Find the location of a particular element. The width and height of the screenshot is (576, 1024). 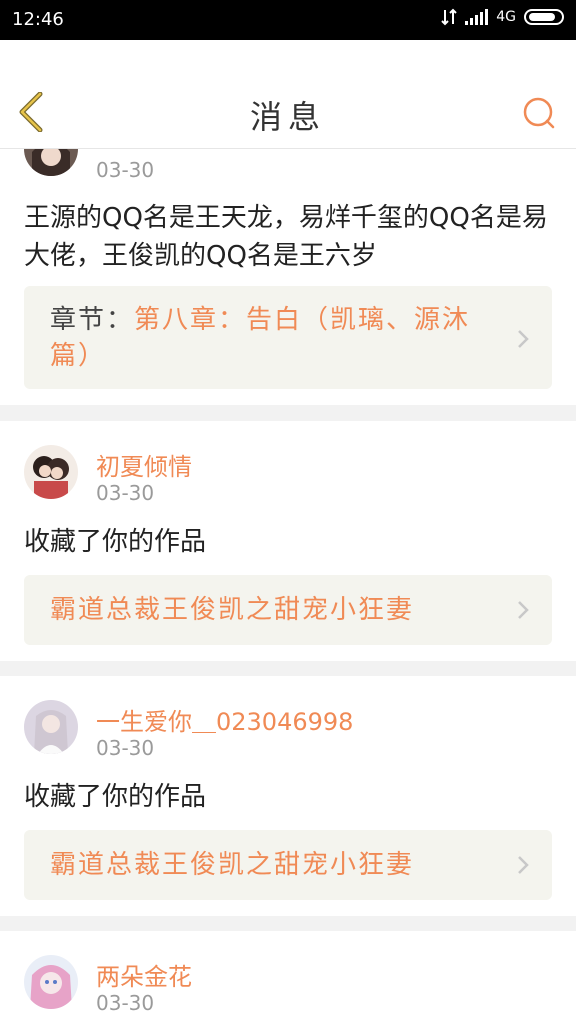

chapter-link: 章节：第八章：告白（凯璃、源沐篇） is located at coordinates (288, 337).